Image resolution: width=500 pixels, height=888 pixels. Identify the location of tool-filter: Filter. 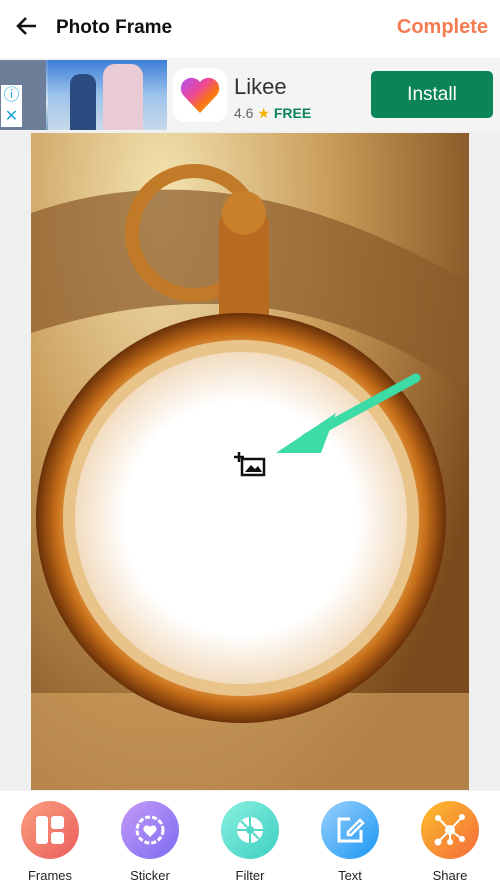
(250, 840).